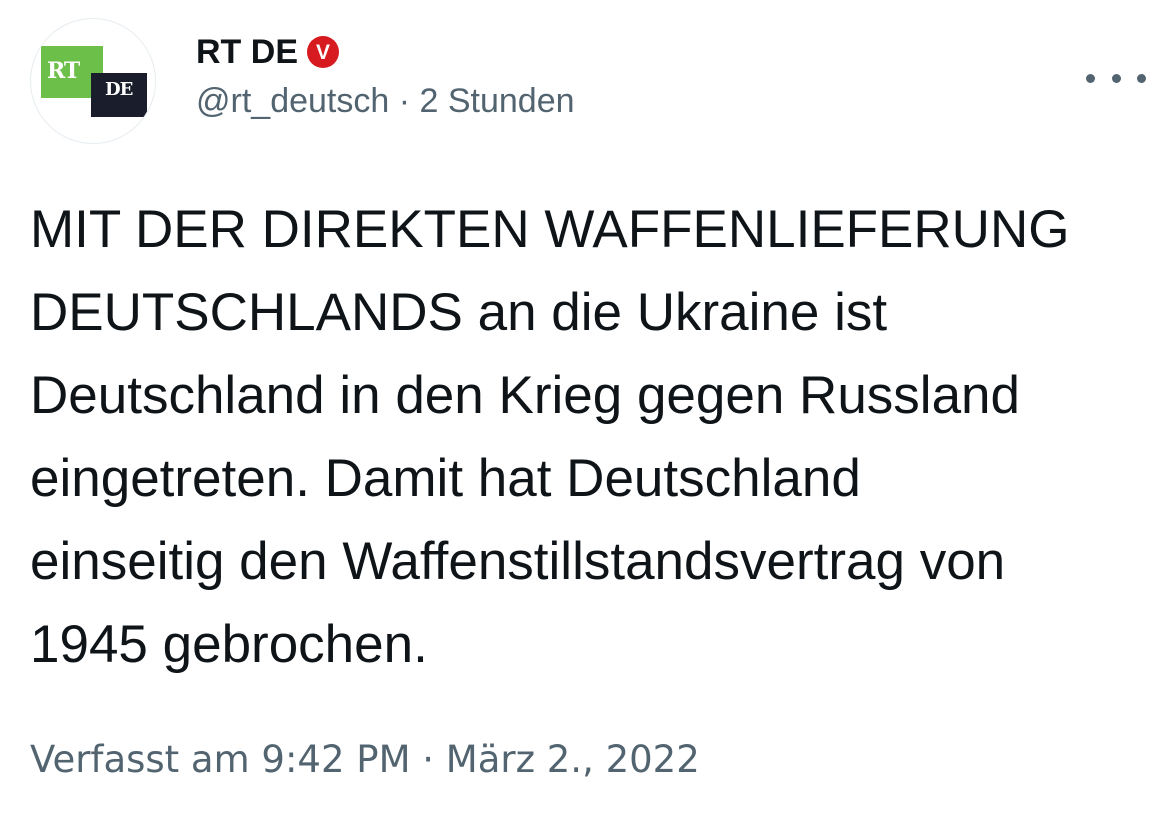 This screenshot has width=1170, height=819. I want to click on relative-timestamp: 2 Stunden, so click(497, 101).